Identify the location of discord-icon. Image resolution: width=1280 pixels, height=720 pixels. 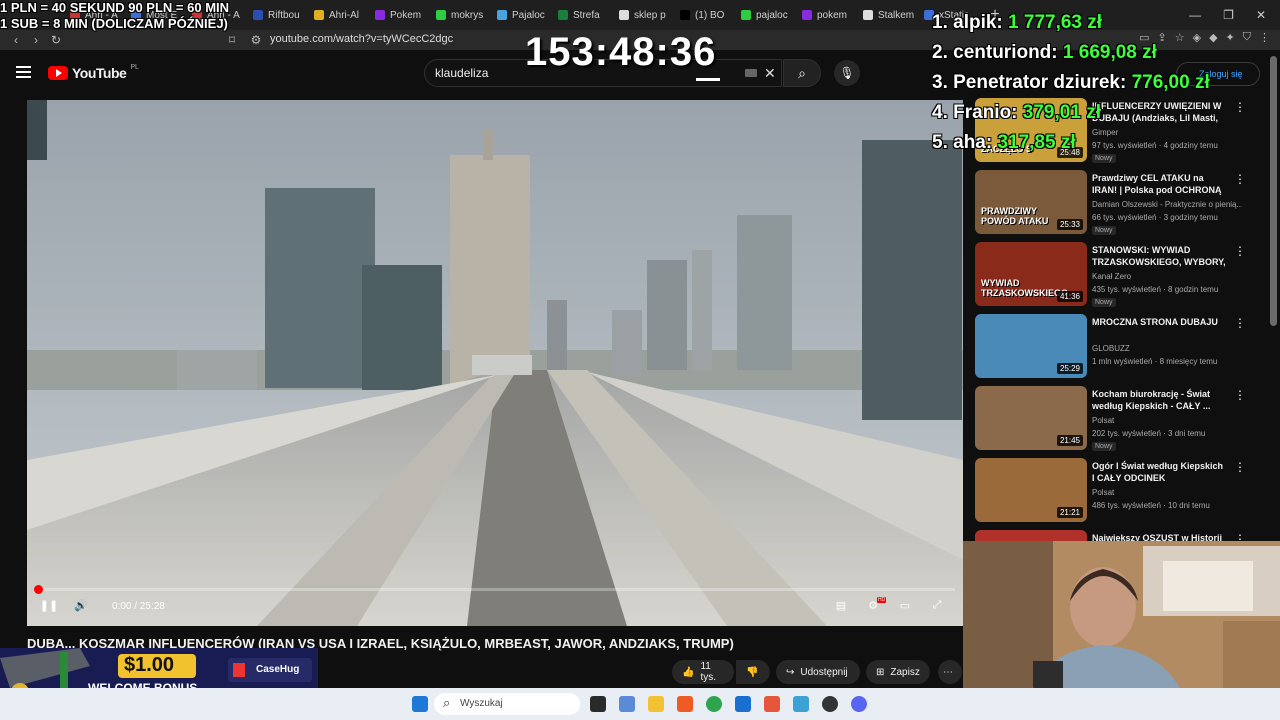
(859, 704).